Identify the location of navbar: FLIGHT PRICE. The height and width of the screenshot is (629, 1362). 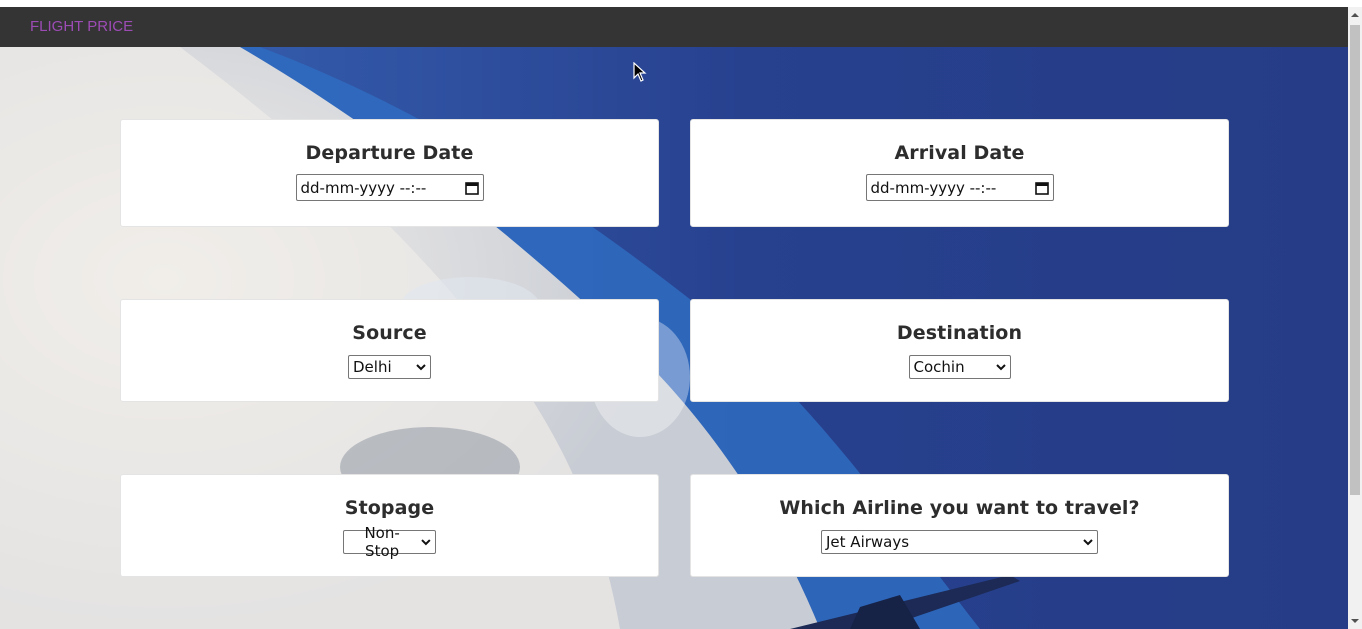
(674, 27).